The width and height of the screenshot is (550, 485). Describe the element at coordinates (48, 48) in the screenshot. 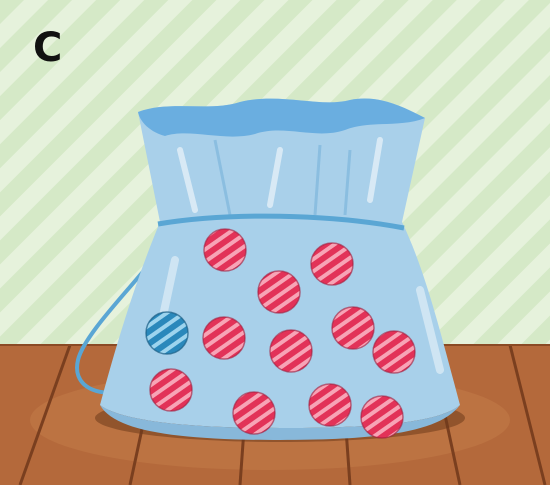

I see `panel-label: C` at that location.